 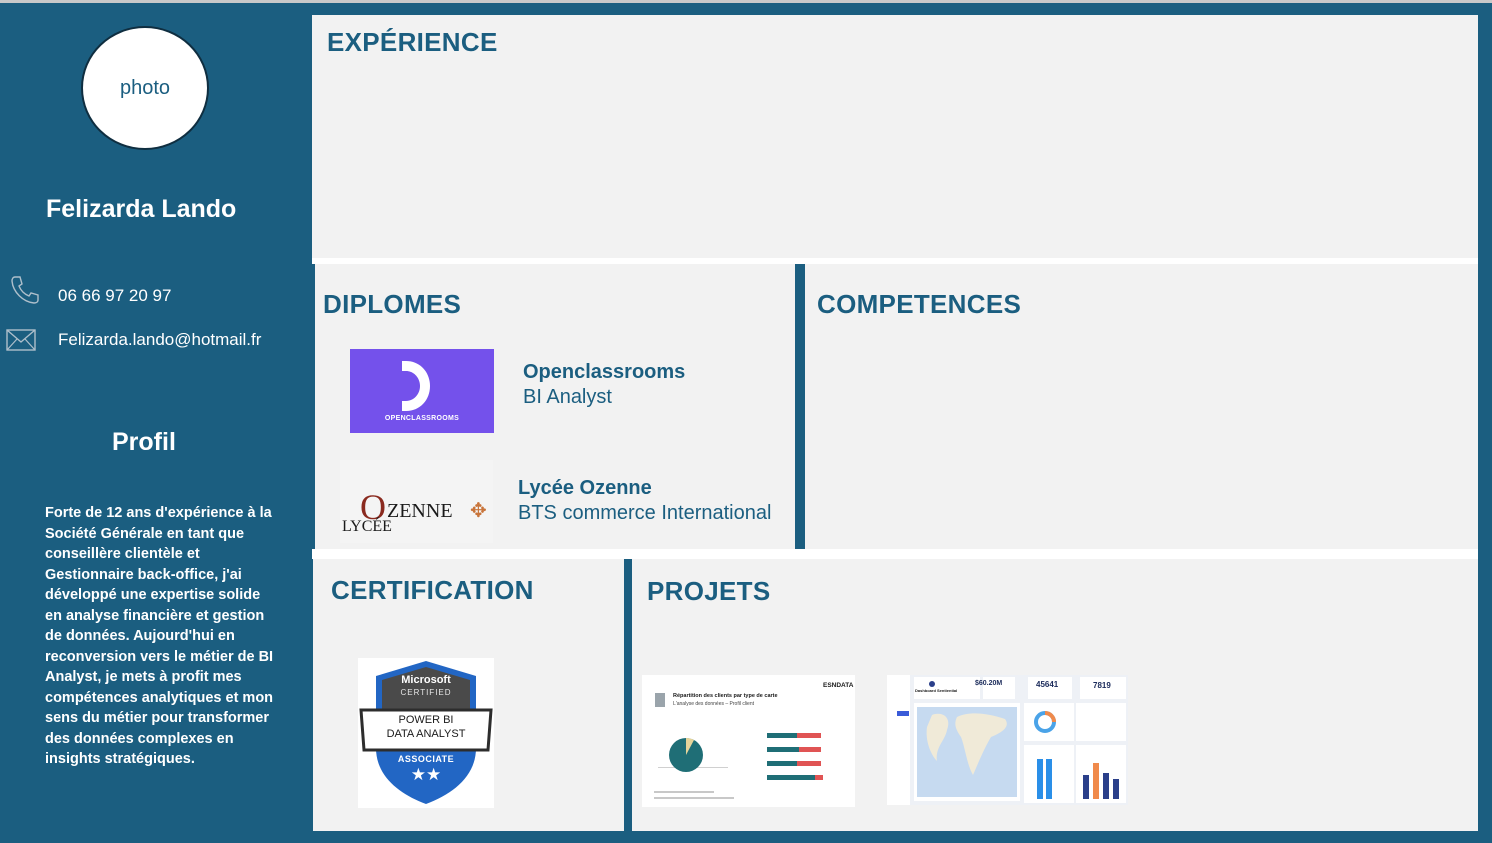 What do you see at coordinates (392, 304) in the screenshot?
I see `diplomes-title: DIPLOMES` at bounding box center [392, 304].